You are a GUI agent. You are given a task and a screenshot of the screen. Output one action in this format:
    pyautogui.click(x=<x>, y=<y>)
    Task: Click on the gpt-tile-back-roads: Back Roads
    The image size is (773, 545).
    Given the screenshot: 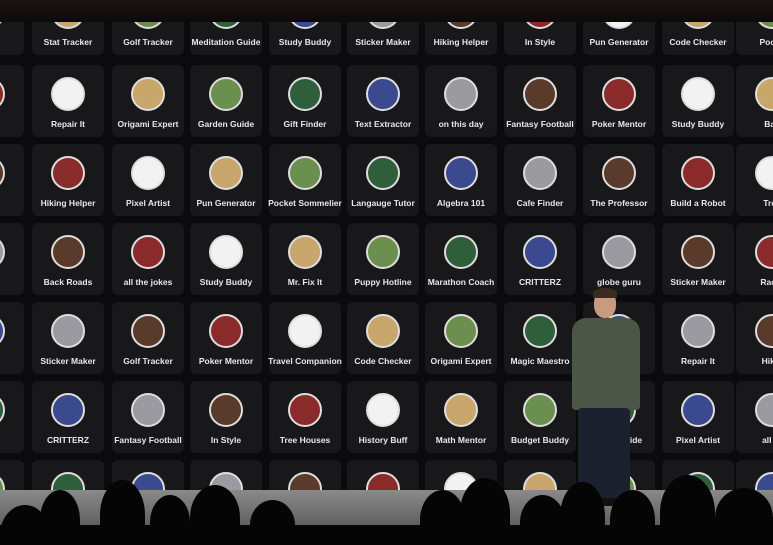 What is the action you would take?
    pyautogui.click(x=68, y=259)
    